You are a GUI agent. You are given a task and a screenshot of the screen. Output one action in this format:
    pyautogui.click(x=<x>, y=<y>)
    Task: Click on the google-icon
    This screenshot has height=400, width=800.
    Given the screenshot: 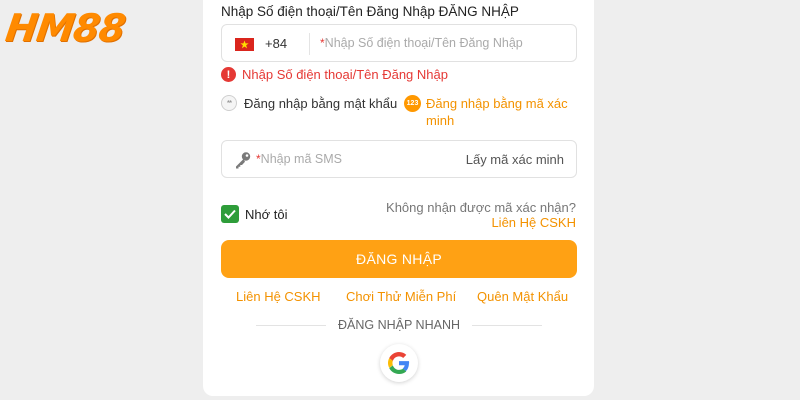 What is the action you would take?
    pyautogui.click(x=399, y=363)
    